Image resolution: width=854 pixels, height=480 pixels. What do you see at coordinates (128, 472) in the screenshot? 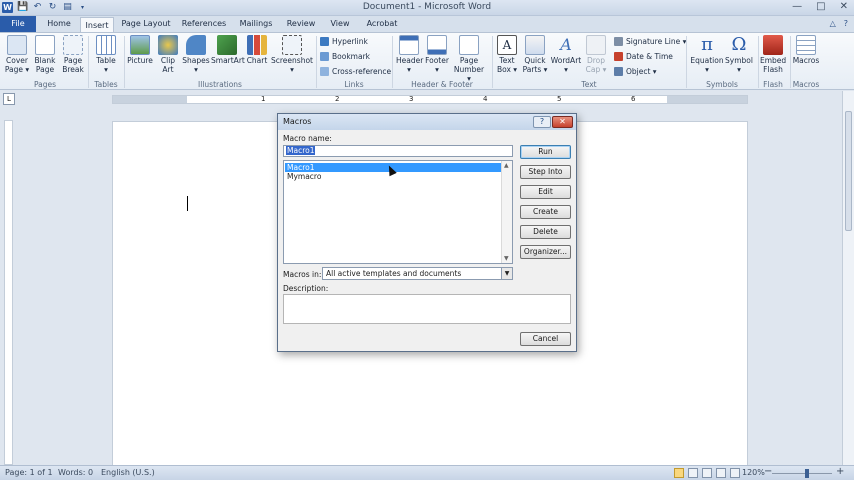
I see `language-indicator: English (U.S.)` at bounding box center [128, 472].